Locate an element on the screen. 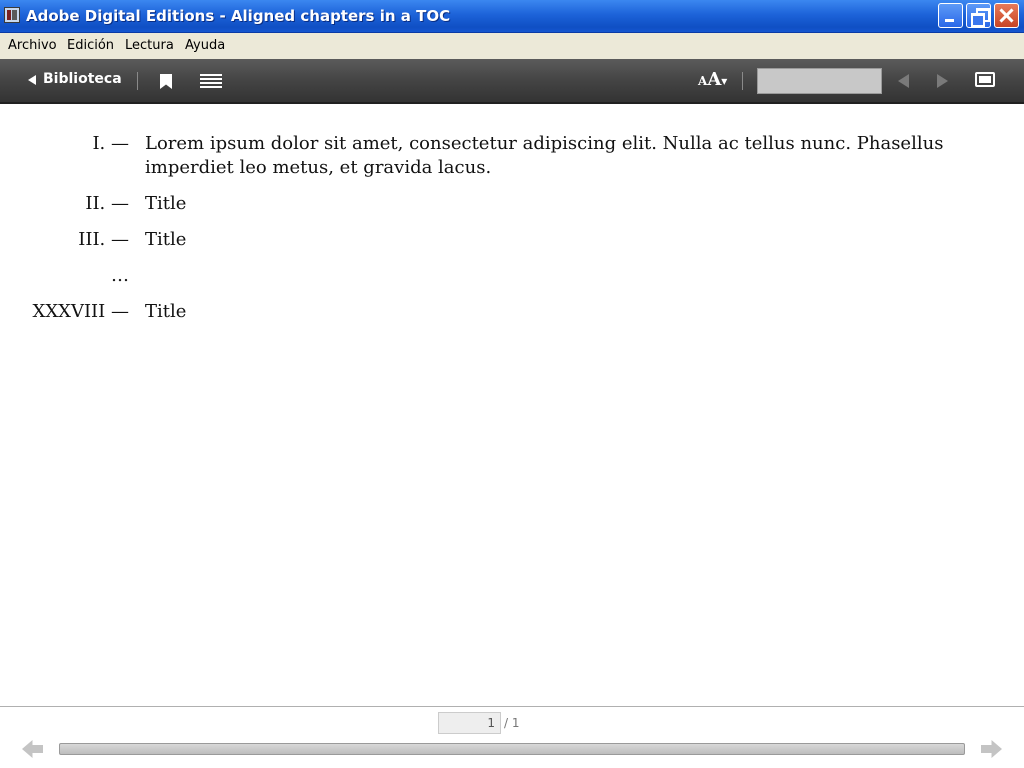 This screenshot has height=768, width=1024. toc-entry-number: II. — is located at coordinates (107, 203).